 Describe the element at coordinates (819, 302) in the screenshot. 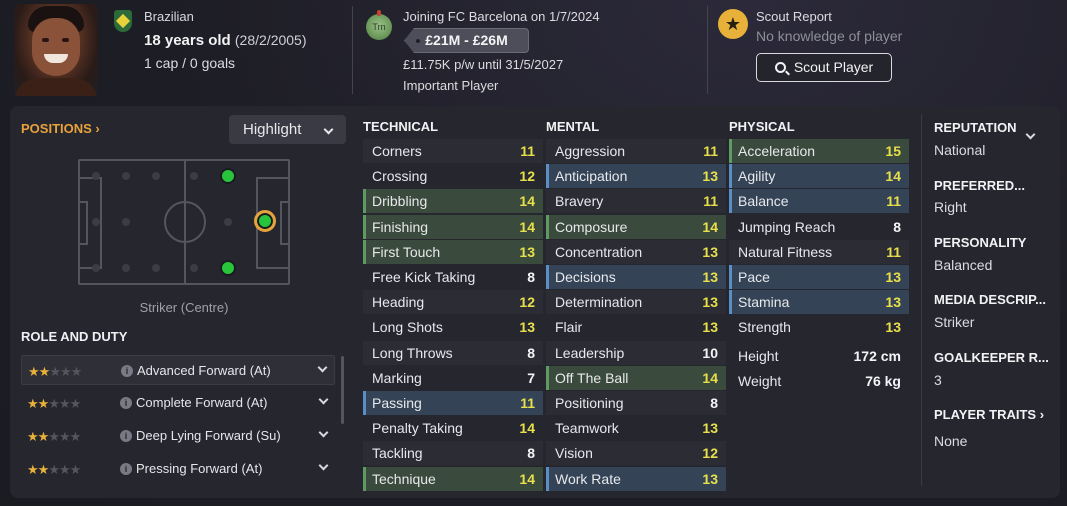

I see `physical-attribute-row: Stamina 13` at that location.